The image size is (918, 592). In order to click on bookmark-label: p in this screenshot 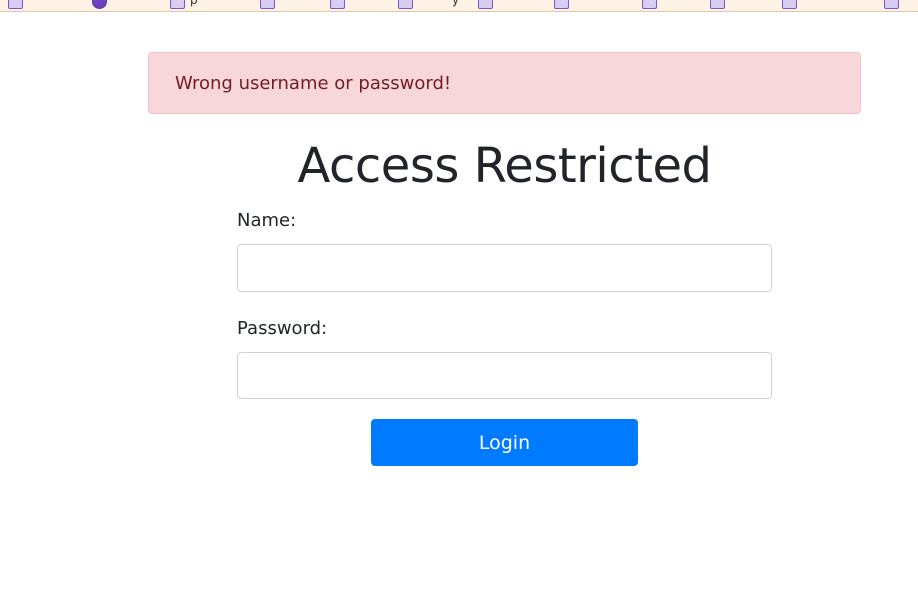, I will do `click(194, 3)`.